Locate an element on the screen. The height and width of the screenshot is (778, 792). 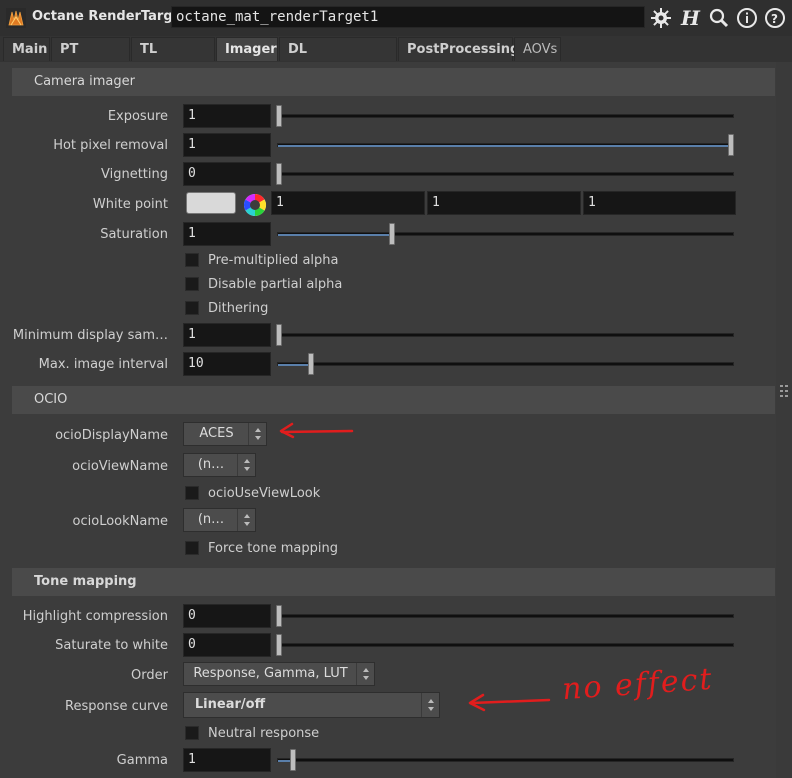
order-label: Order is located at coordinates (149, 675).